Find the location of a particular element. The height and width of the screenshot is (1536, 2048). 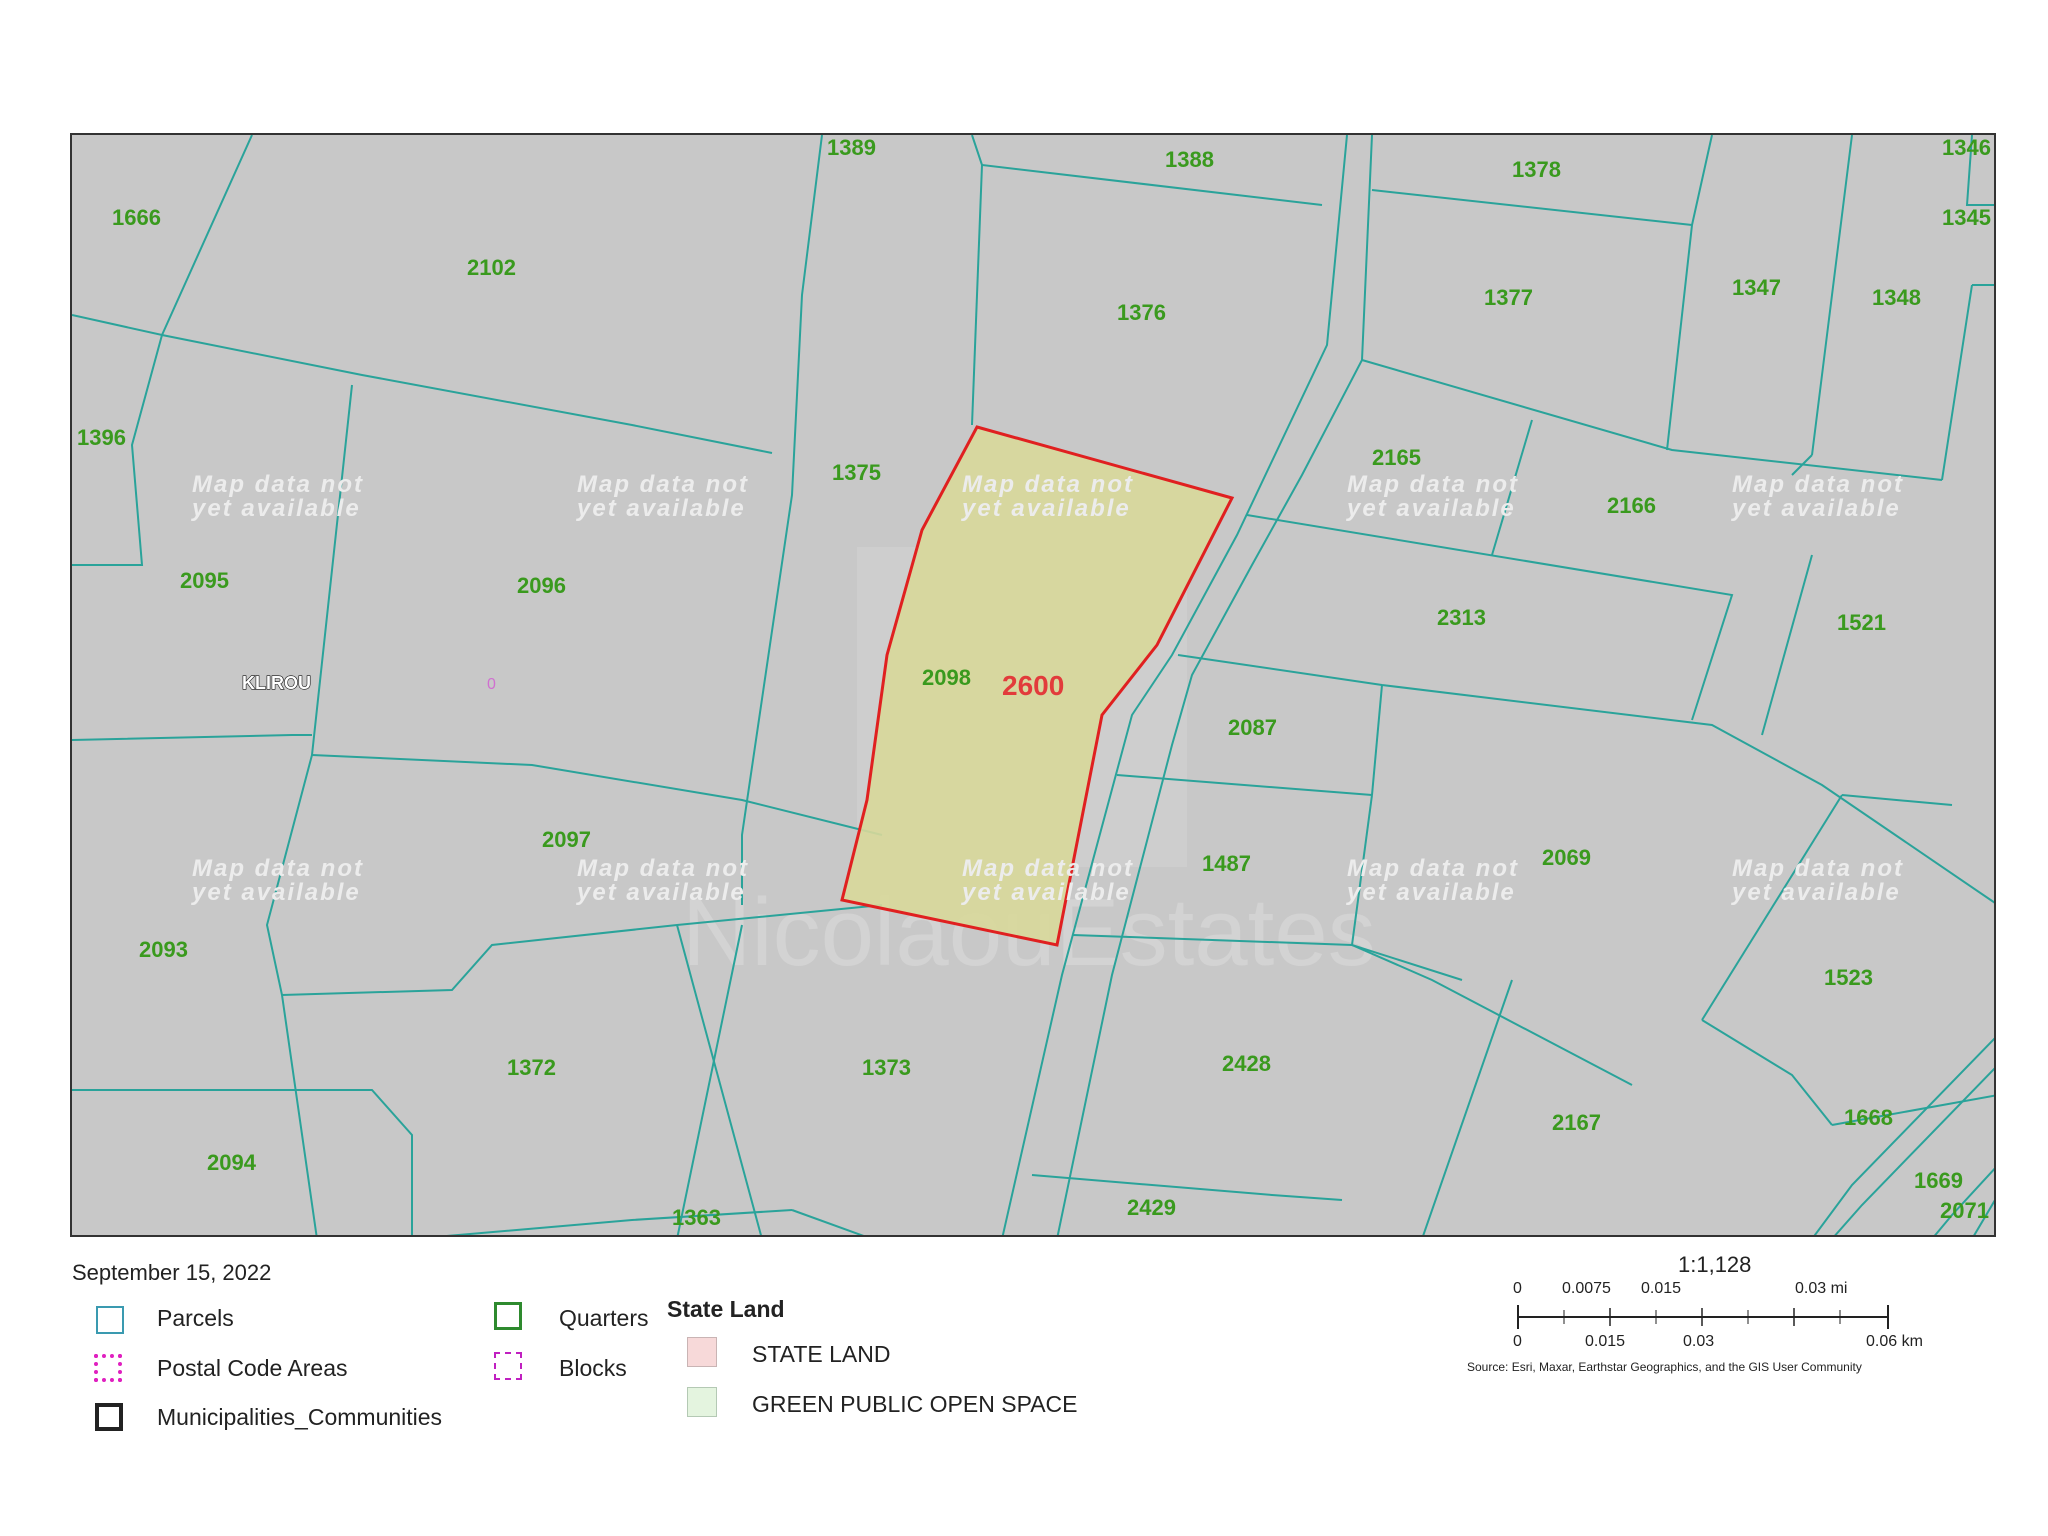

parcel-label: 1396 is located at coordinates (101, 437).